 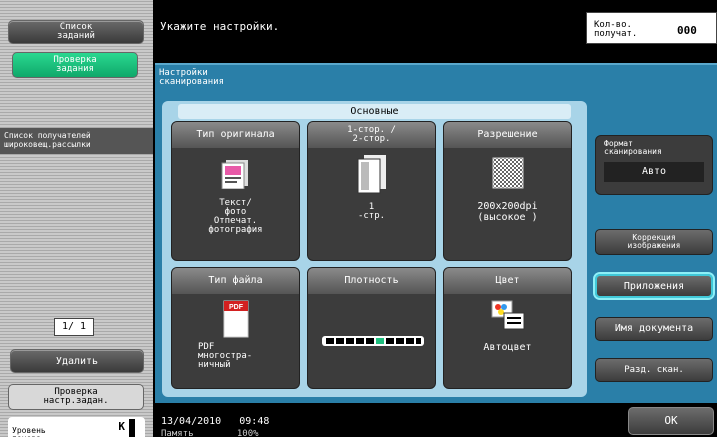 What do you see at coordinates (671, 421) in the screenshot?
I see `ok-button: OK` at bounding box center [671, 421].